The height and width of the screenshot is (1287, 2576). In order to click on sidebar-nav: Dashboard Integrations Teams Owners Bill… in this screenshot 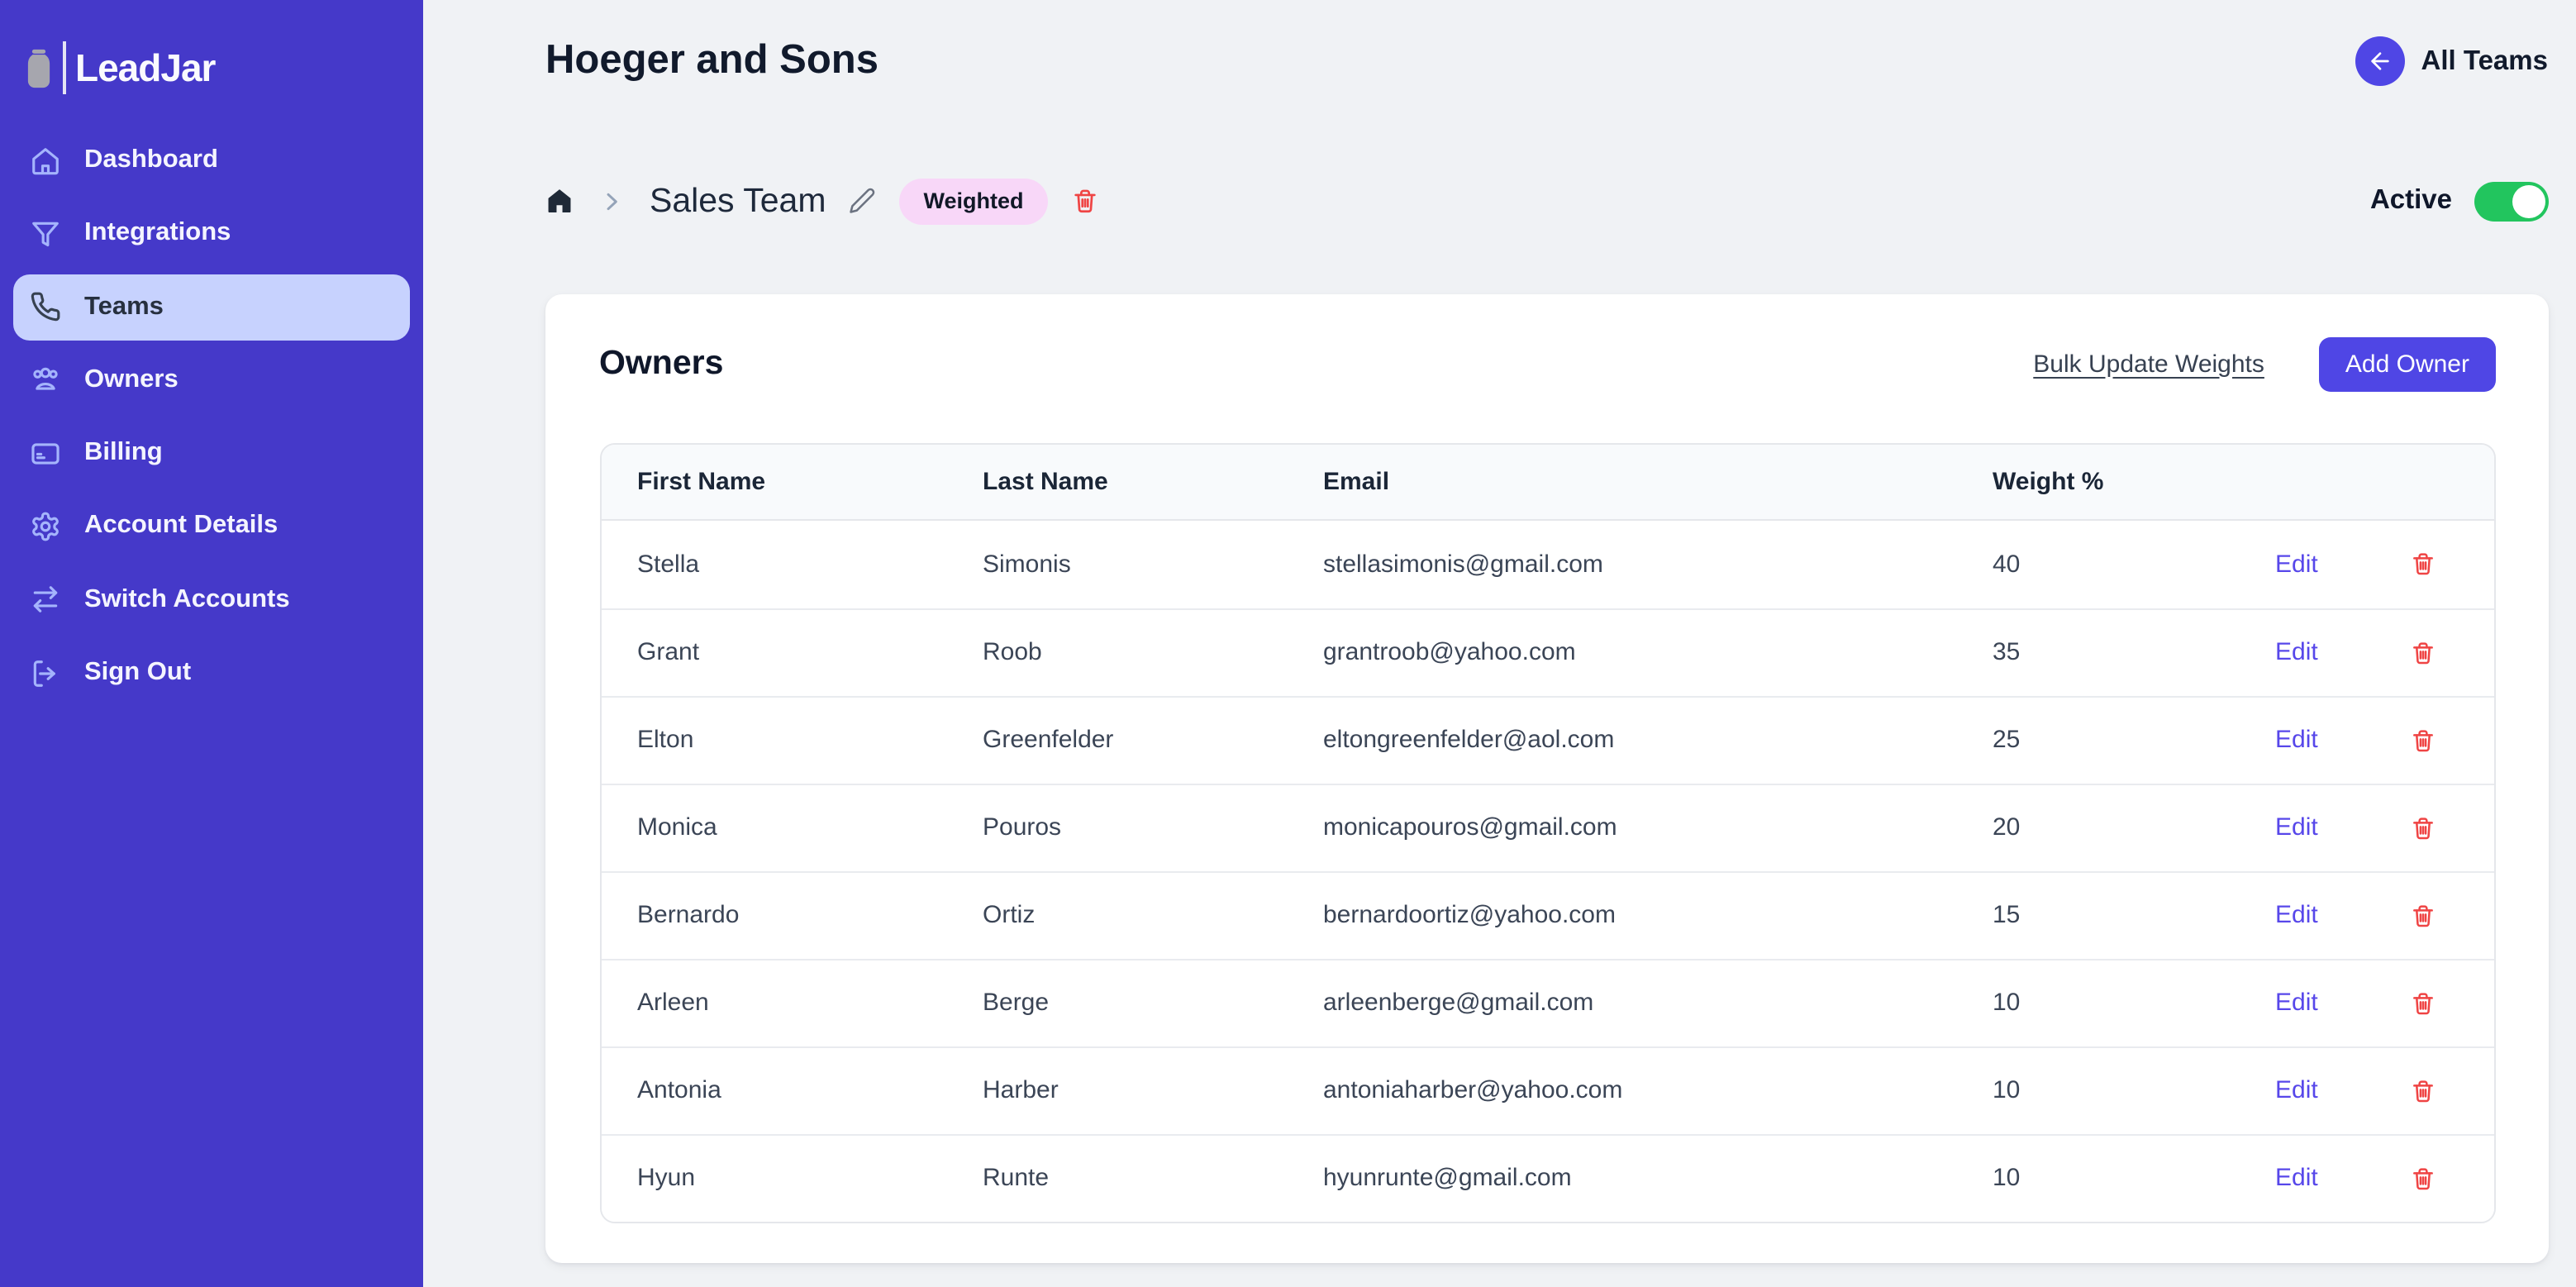, I will do `click(212, 416)`.